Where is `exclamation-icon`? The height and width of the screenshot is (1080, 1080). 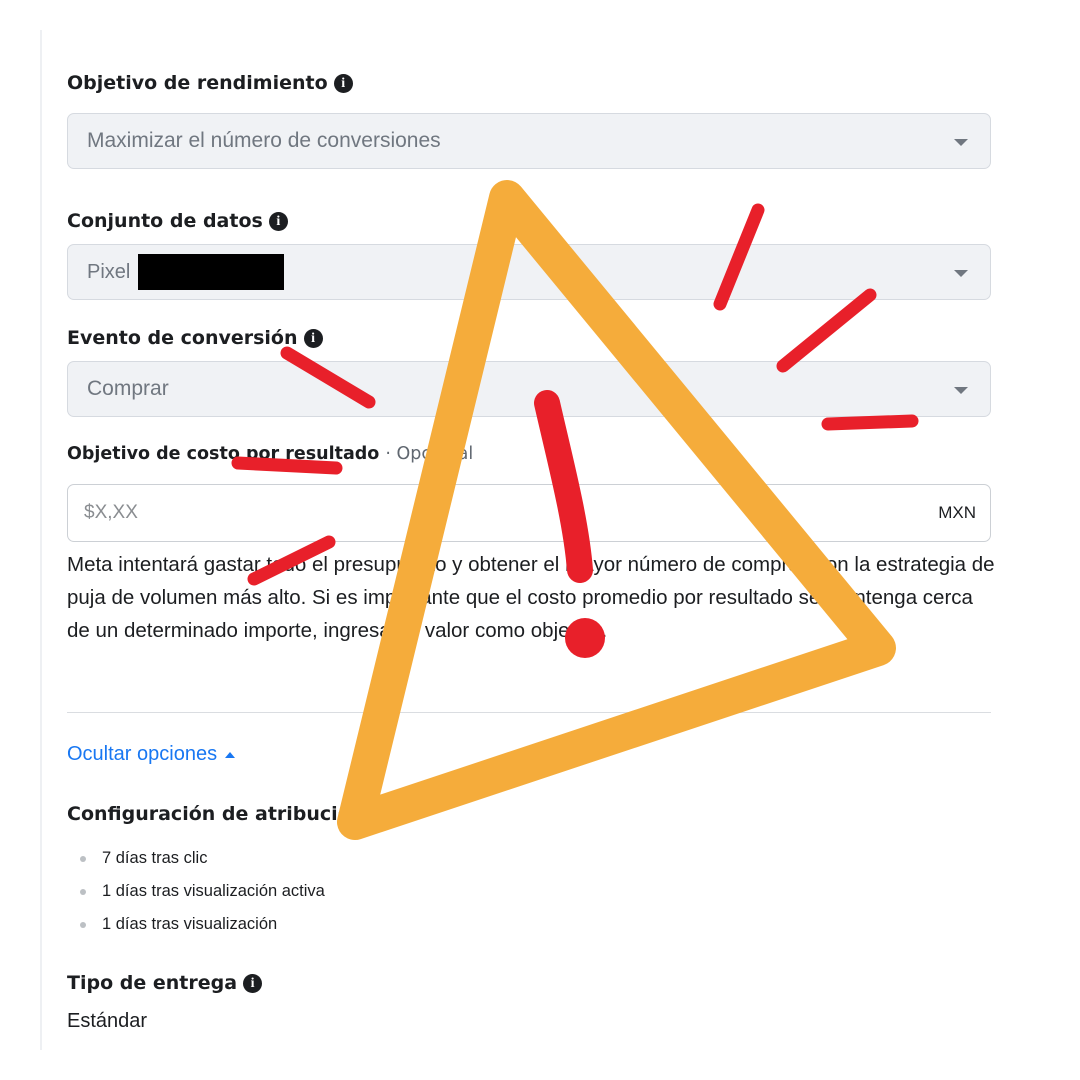
exclamation-icon is located at coordinates (563, 486).